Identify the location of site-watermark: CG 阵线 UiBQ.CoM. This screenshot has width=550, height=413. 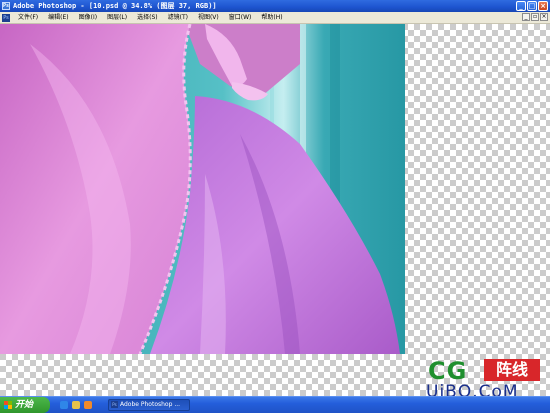
(486, 379).